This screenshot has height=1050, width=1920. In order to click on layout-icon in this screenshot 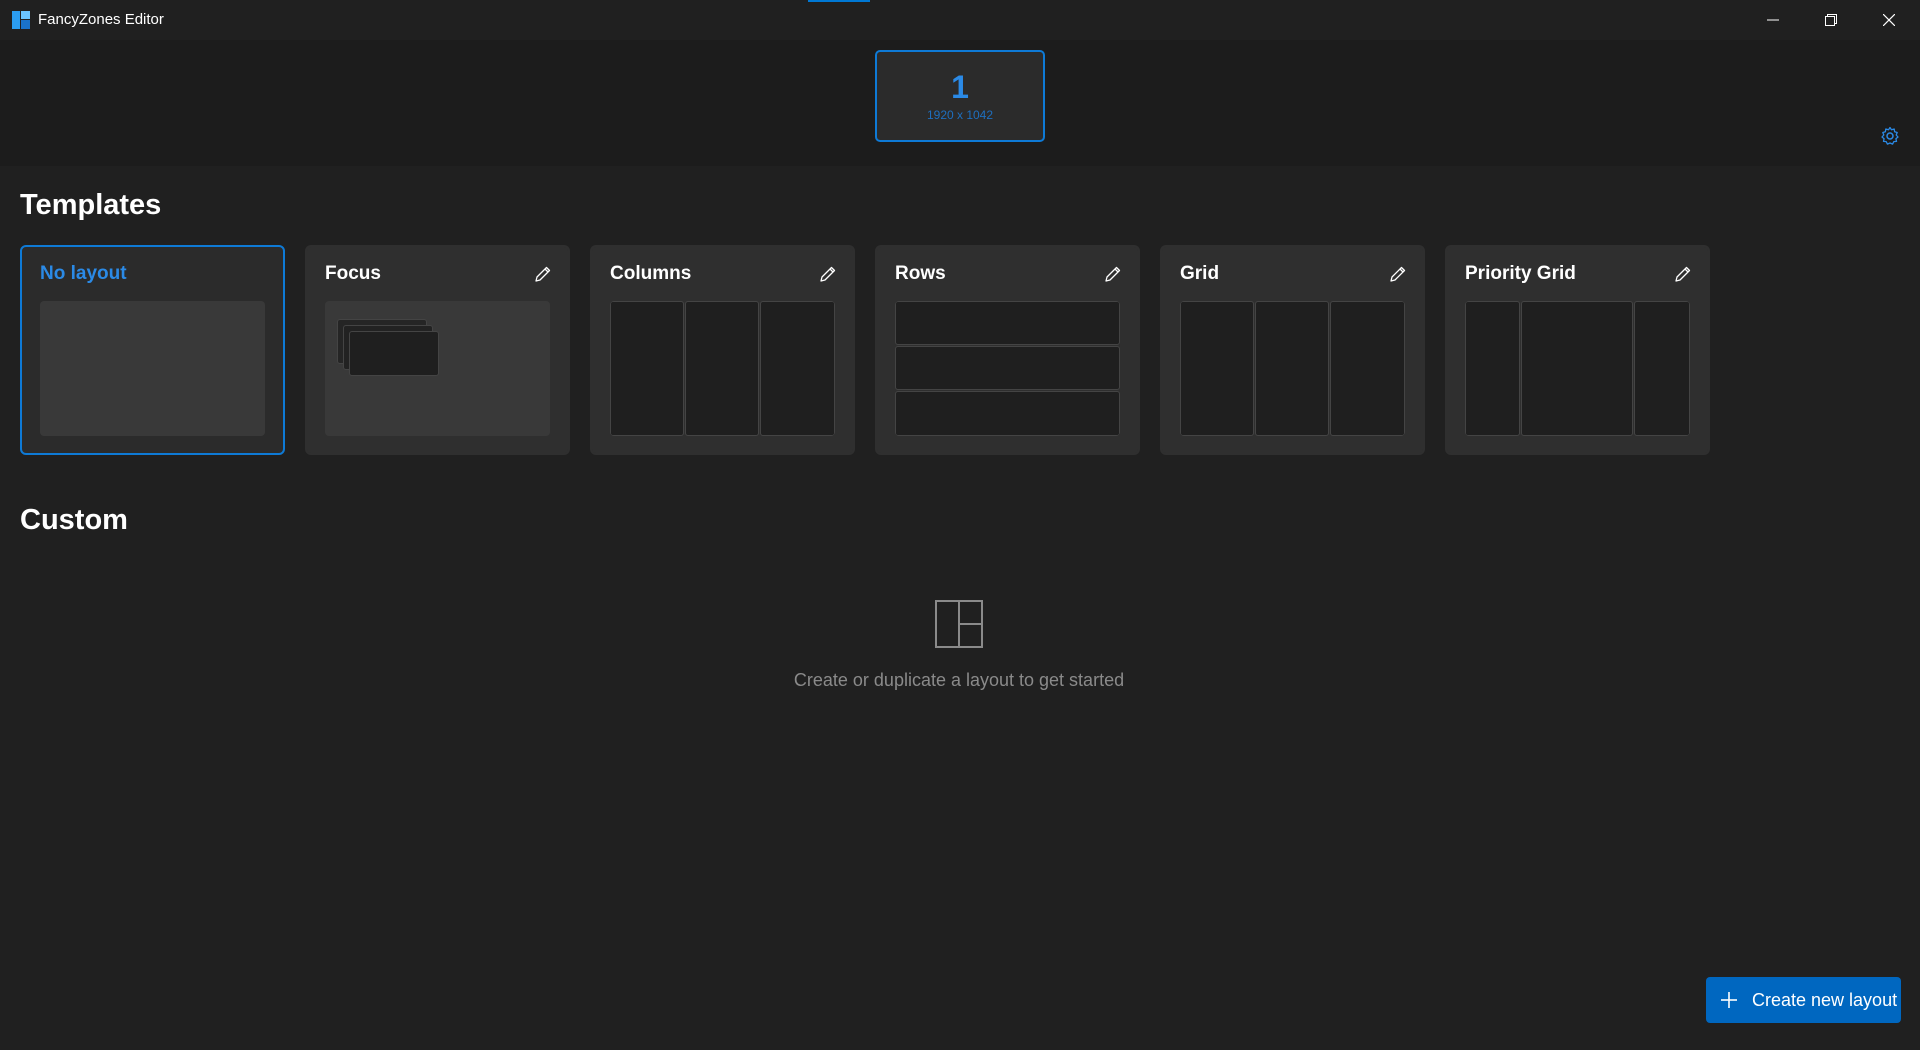, I will do `click(959, 624)`.